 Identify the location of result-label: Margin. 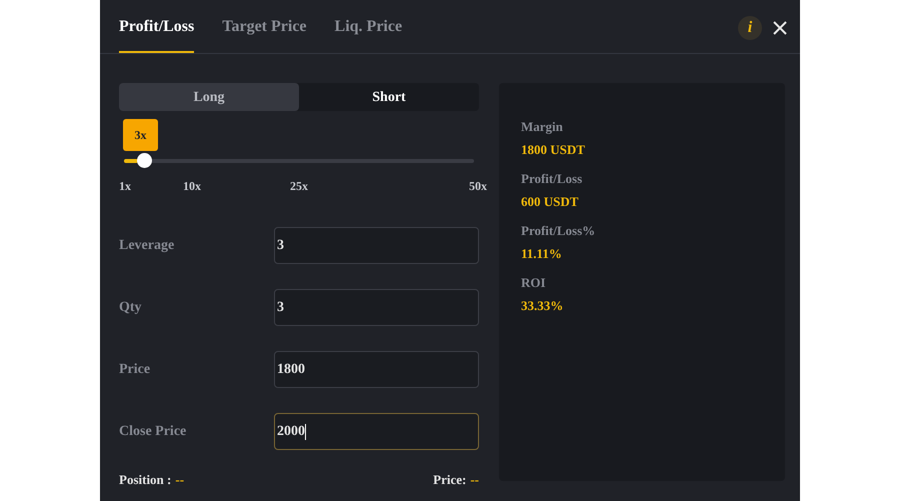
(542, 127).